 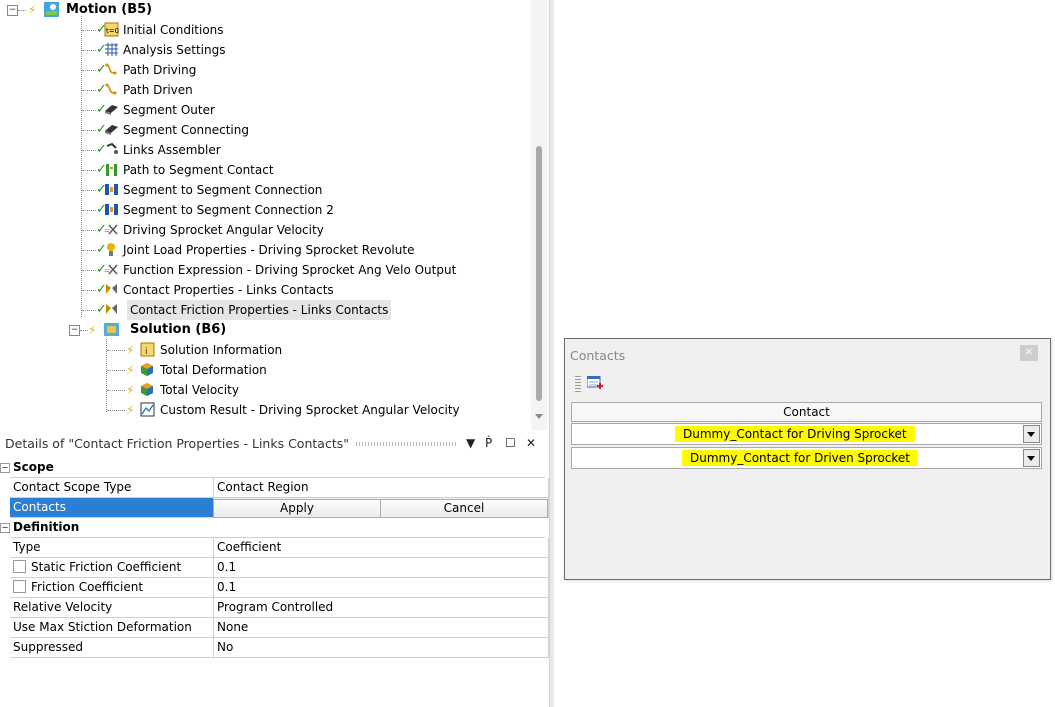 I want to click on svg-text: i, so click(x=146, y=352).